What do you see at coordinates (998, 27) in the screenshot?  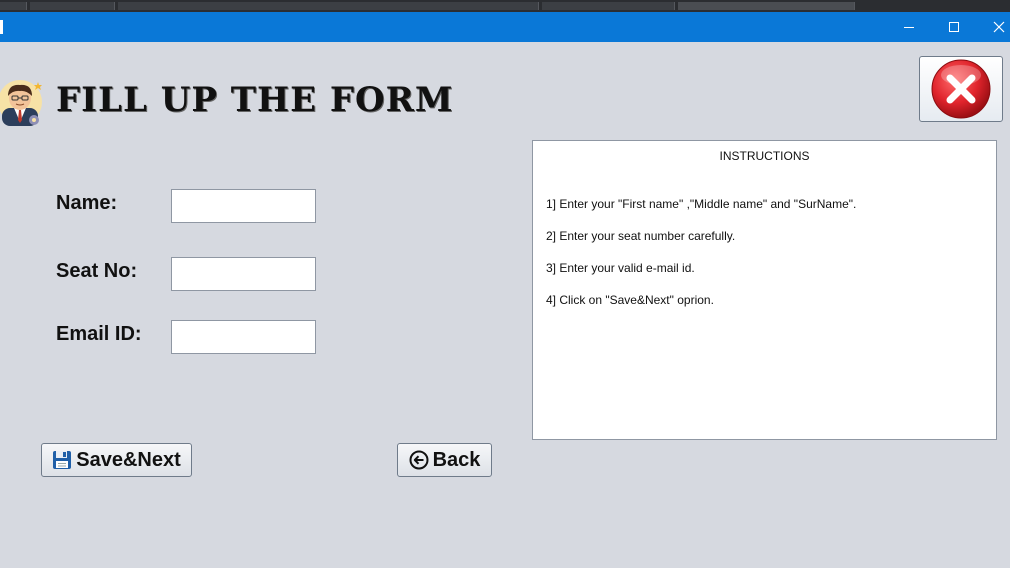 I see `close-icon` at bounding box center [998, 27].